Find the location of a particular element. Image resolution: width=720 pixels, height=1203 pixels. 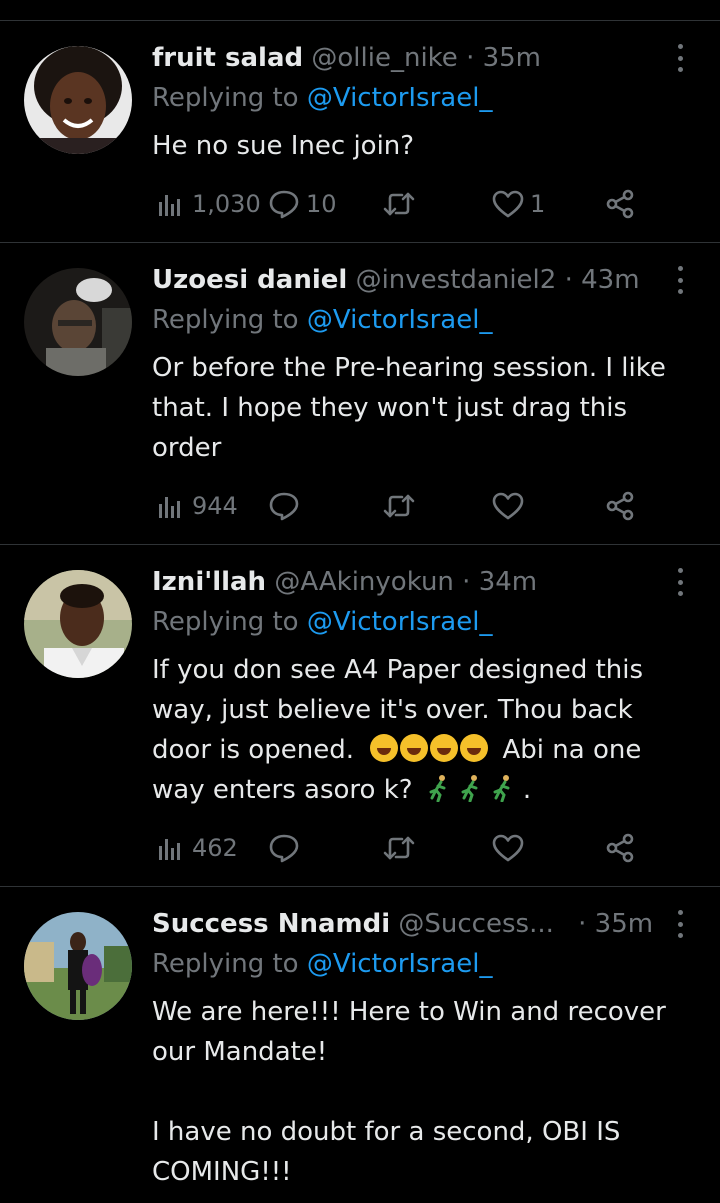

timestamp: 43m is located at coordinates (610, 280).